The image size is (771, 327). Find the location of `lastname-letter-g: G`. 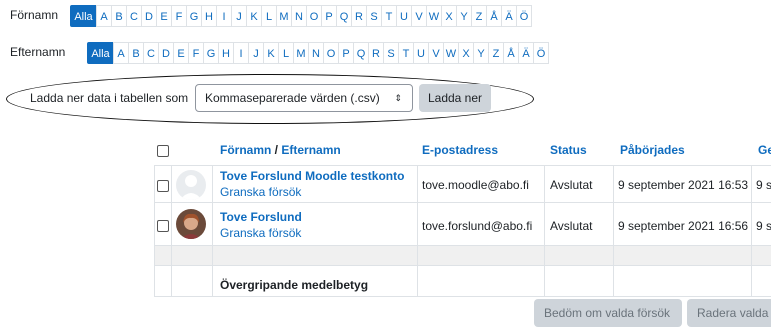

lastname-letter-g: G is located at coordinates (211, 53).